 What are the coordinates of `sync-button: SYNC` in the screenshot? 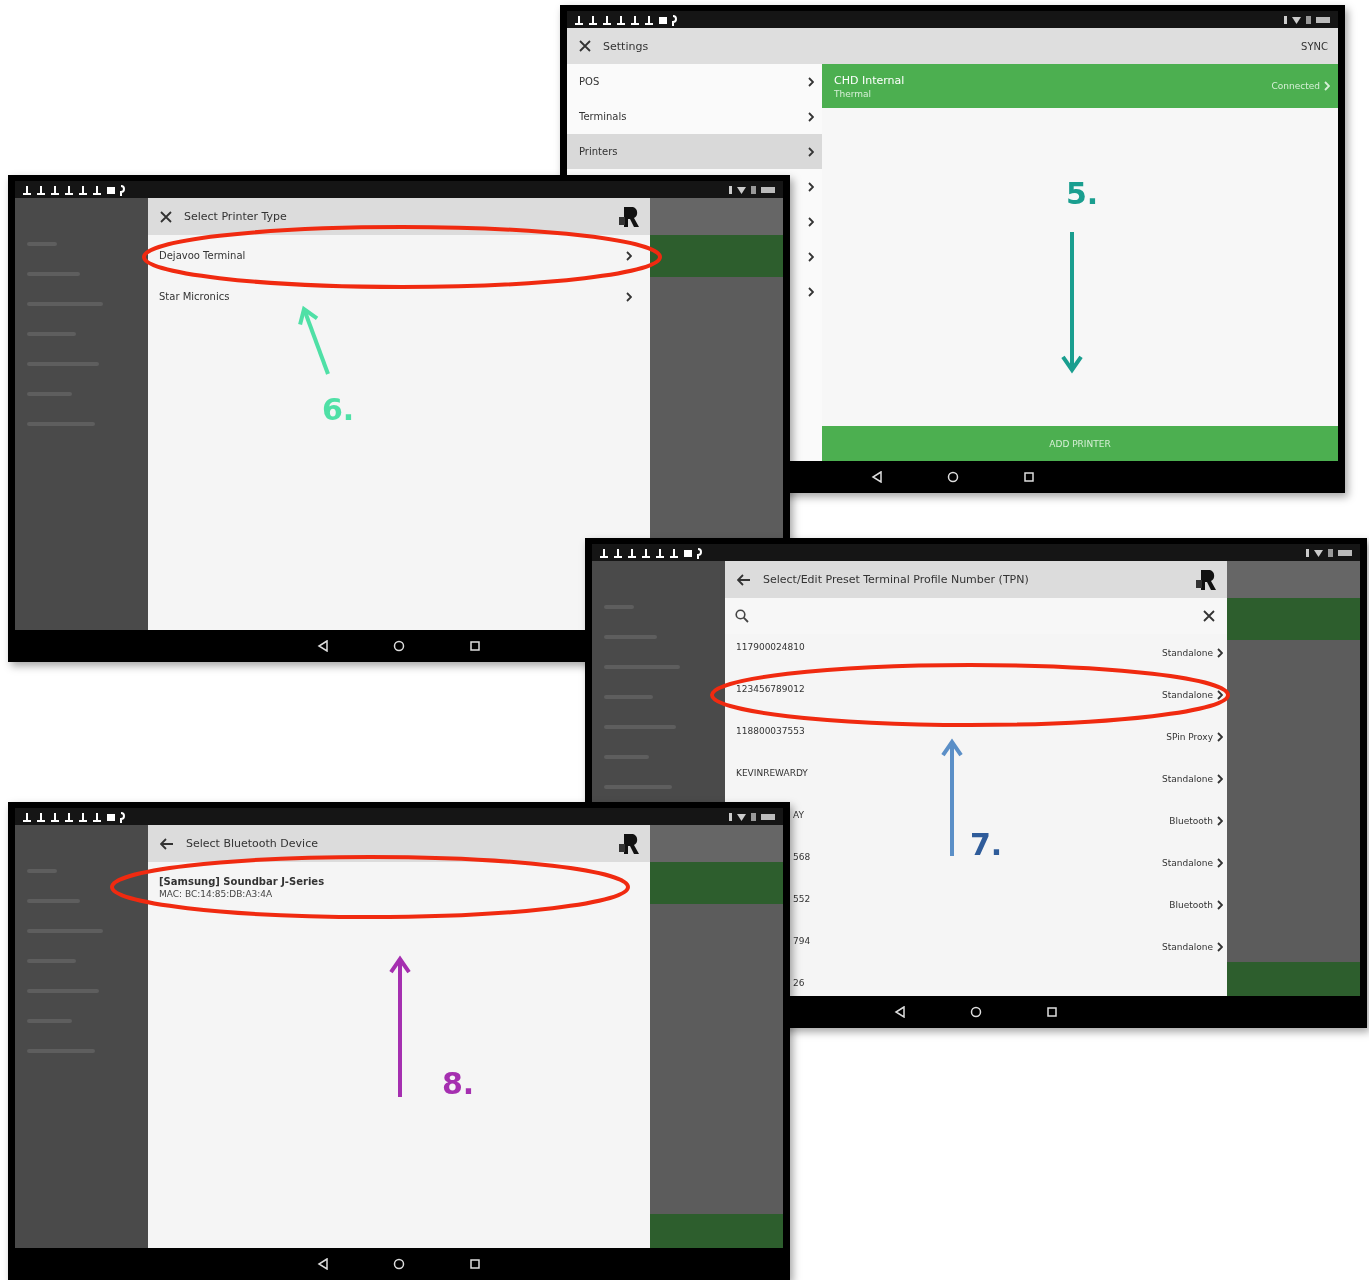 It's located at (1314, 46).